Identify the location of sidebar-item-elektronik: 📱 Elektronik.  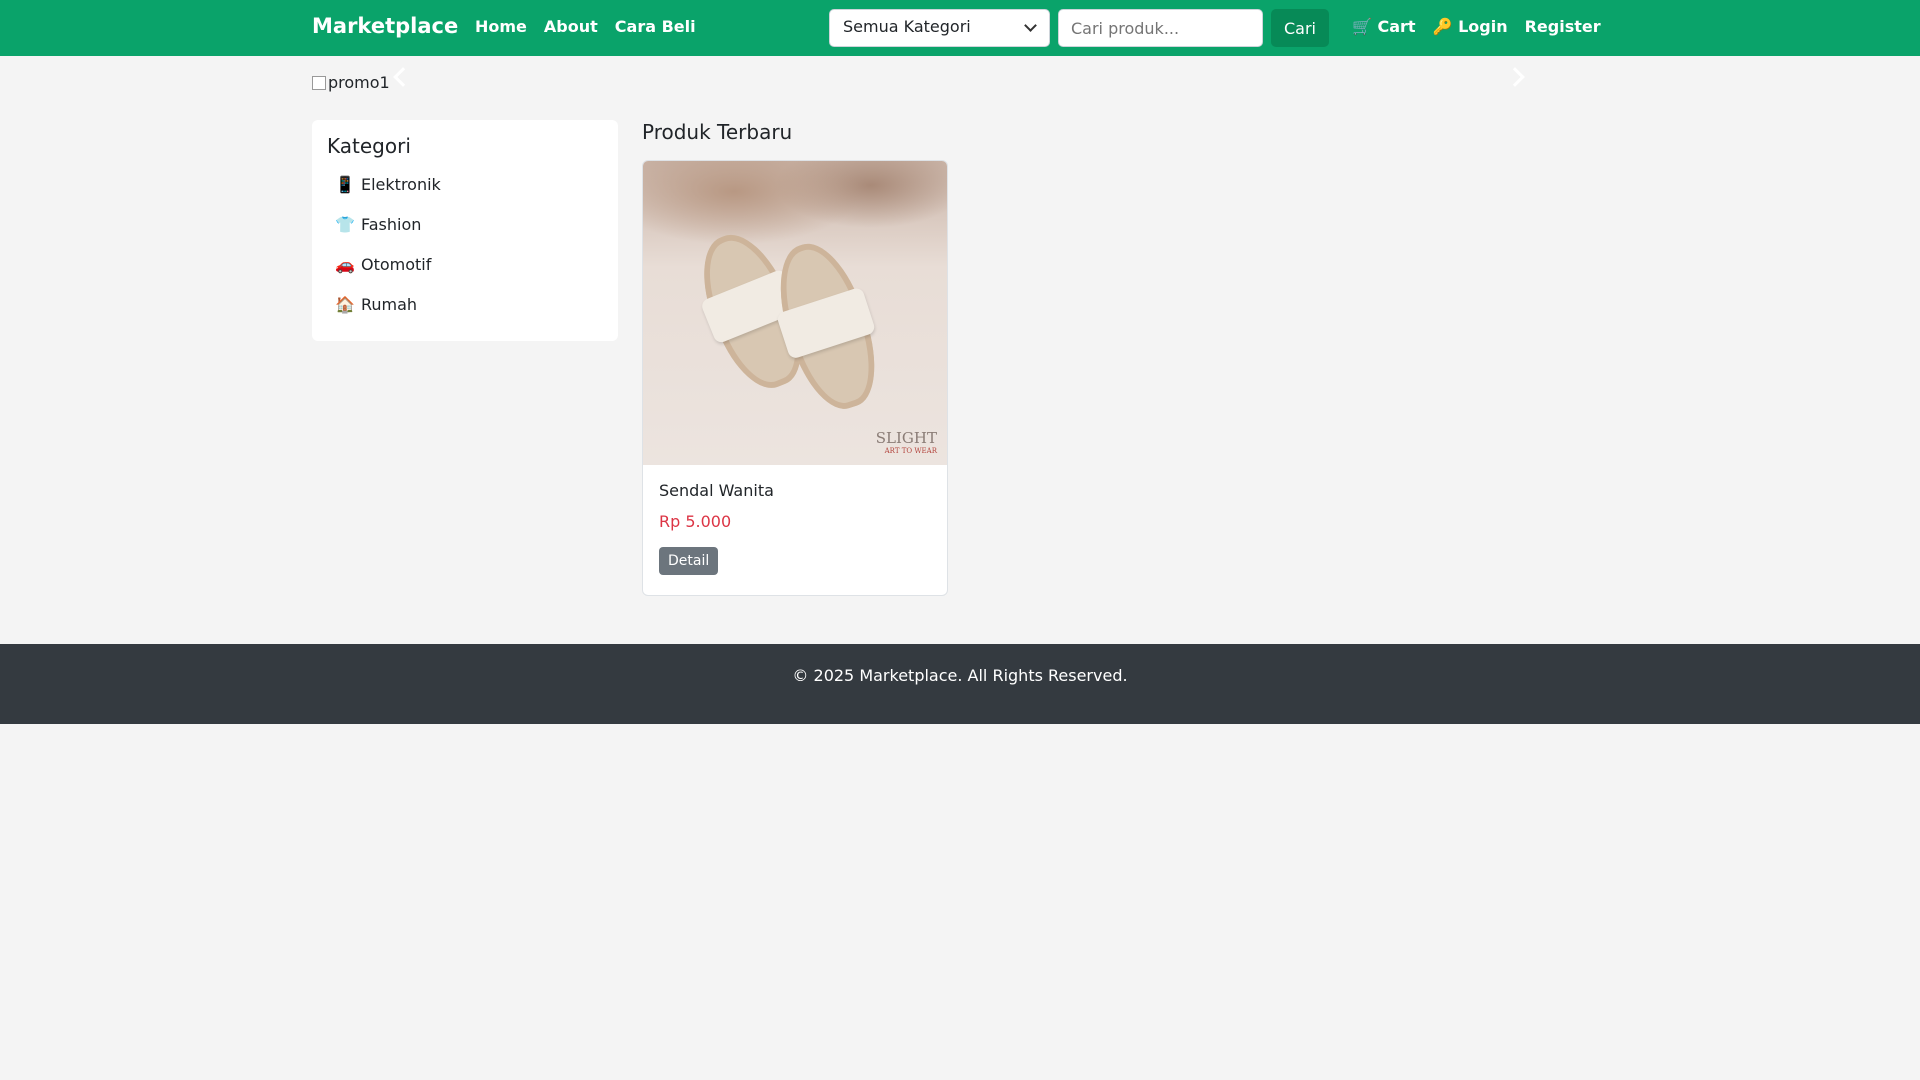
(388, 195).